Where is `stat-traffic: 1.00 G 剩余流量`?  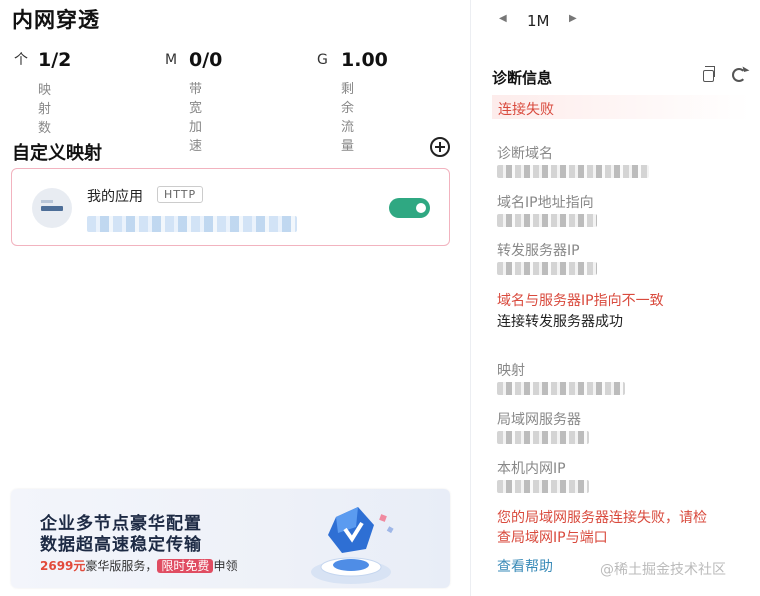 stat-traffic: 1.00 G 剩余流量 is located at coordinates (351, 101).